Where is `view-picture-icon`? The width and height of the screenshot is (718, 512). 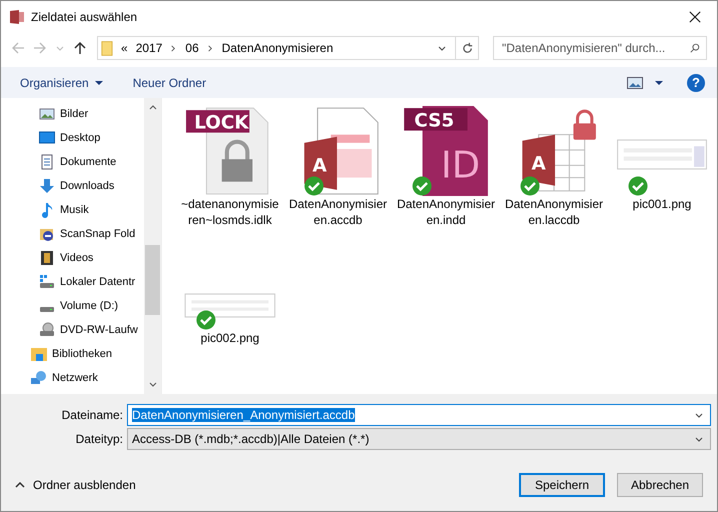
view-picture-icon is located at coordinates (635, 82).